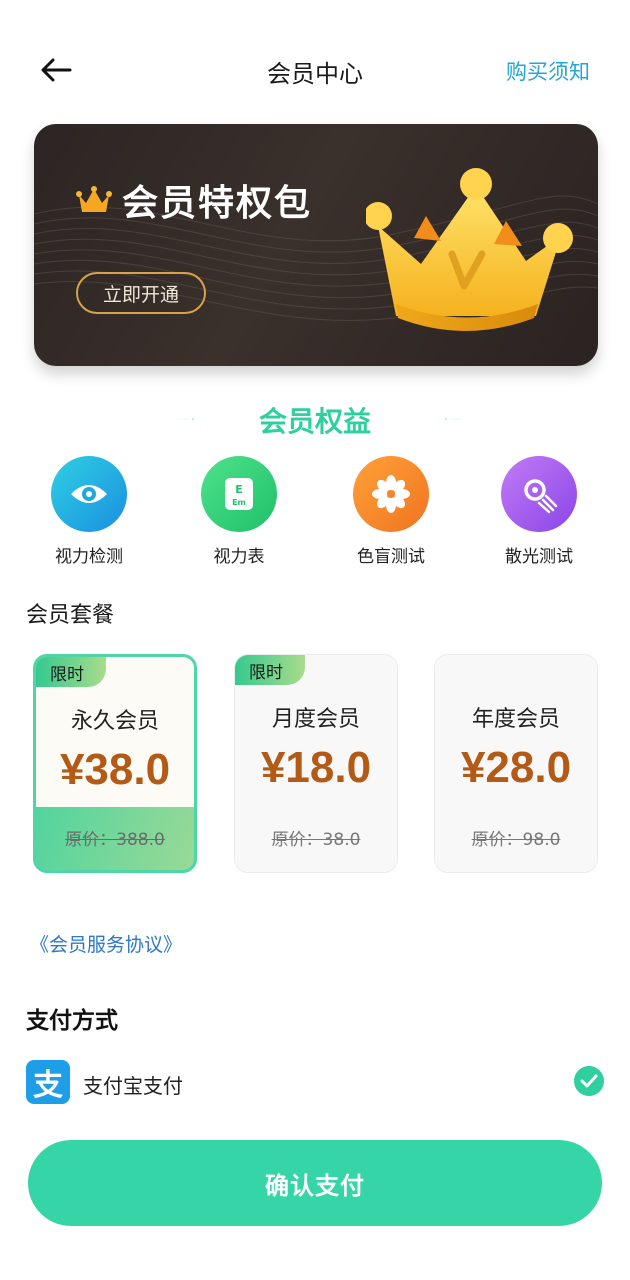  What do you see at coordinates (48, 1082) in the screenshot?
I see `alipay-icon: 支` at bounding box center [48, 1082].